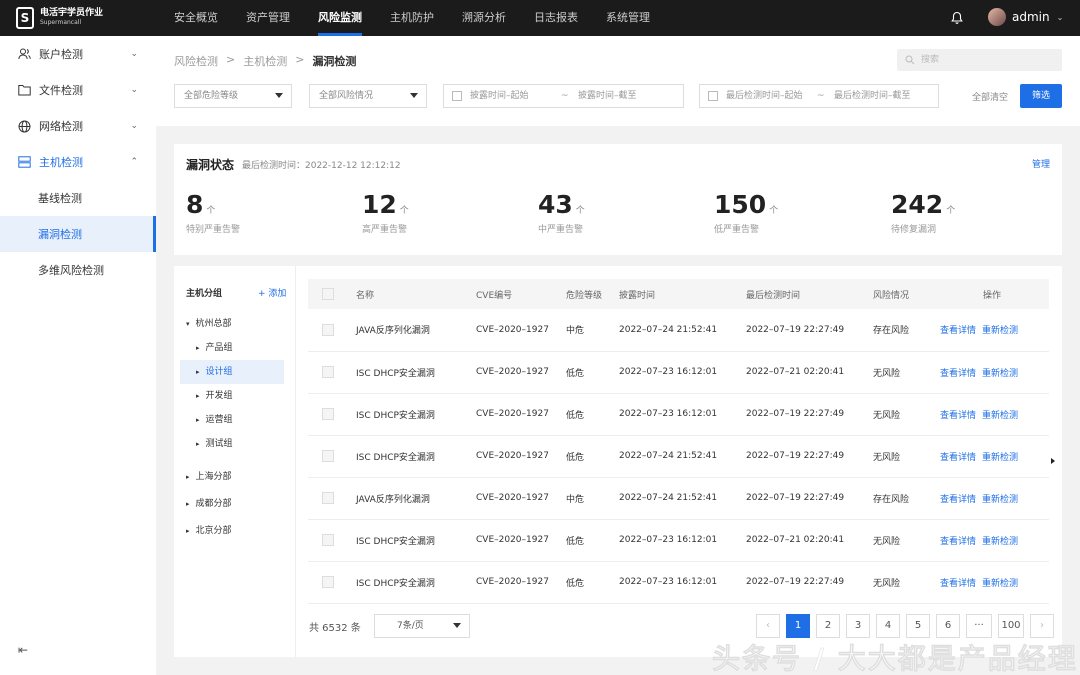 The width and height of the screenshot is (1080, 675). Describe the element at coordinates (78, 54) in the screenshot. I see `sidebar-item-account: 账户检测 ⌄` at that location.